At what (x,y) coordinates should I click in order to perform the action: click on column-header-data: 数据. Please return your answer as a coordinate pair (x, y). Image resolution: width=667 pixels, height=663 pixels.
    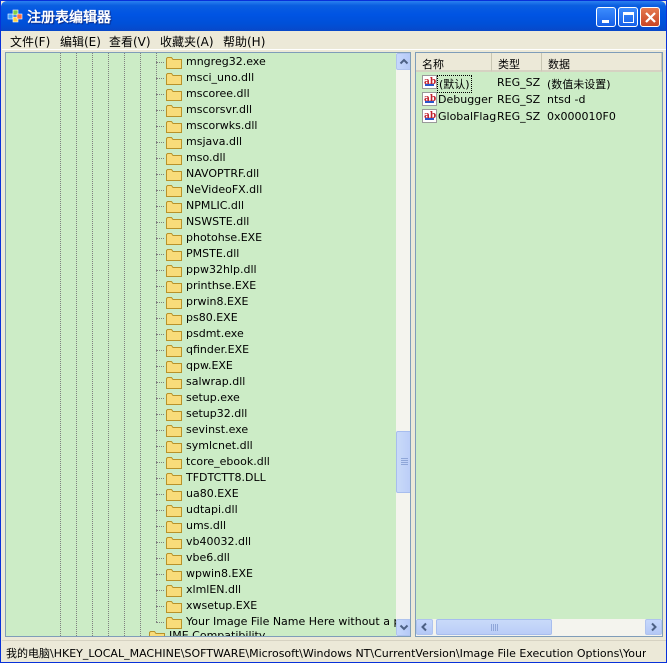
    Looking at the image, I should click on (602, 62).